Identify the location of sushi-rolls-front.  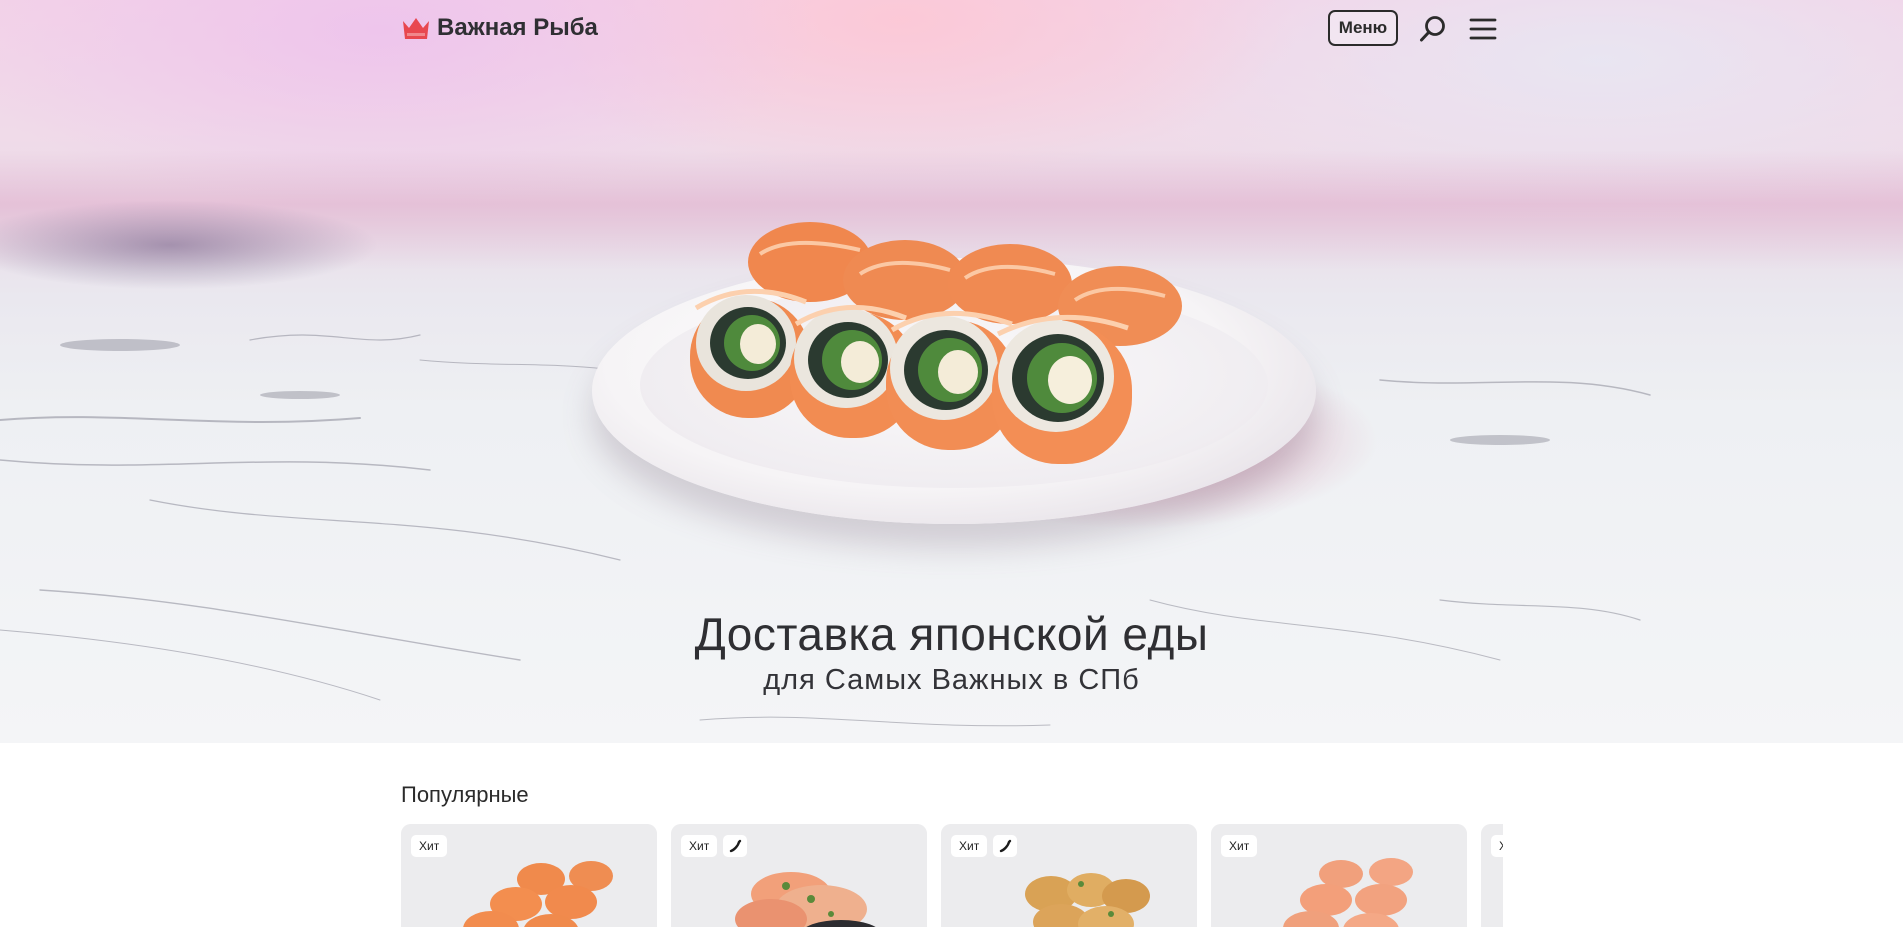
(911, 376).